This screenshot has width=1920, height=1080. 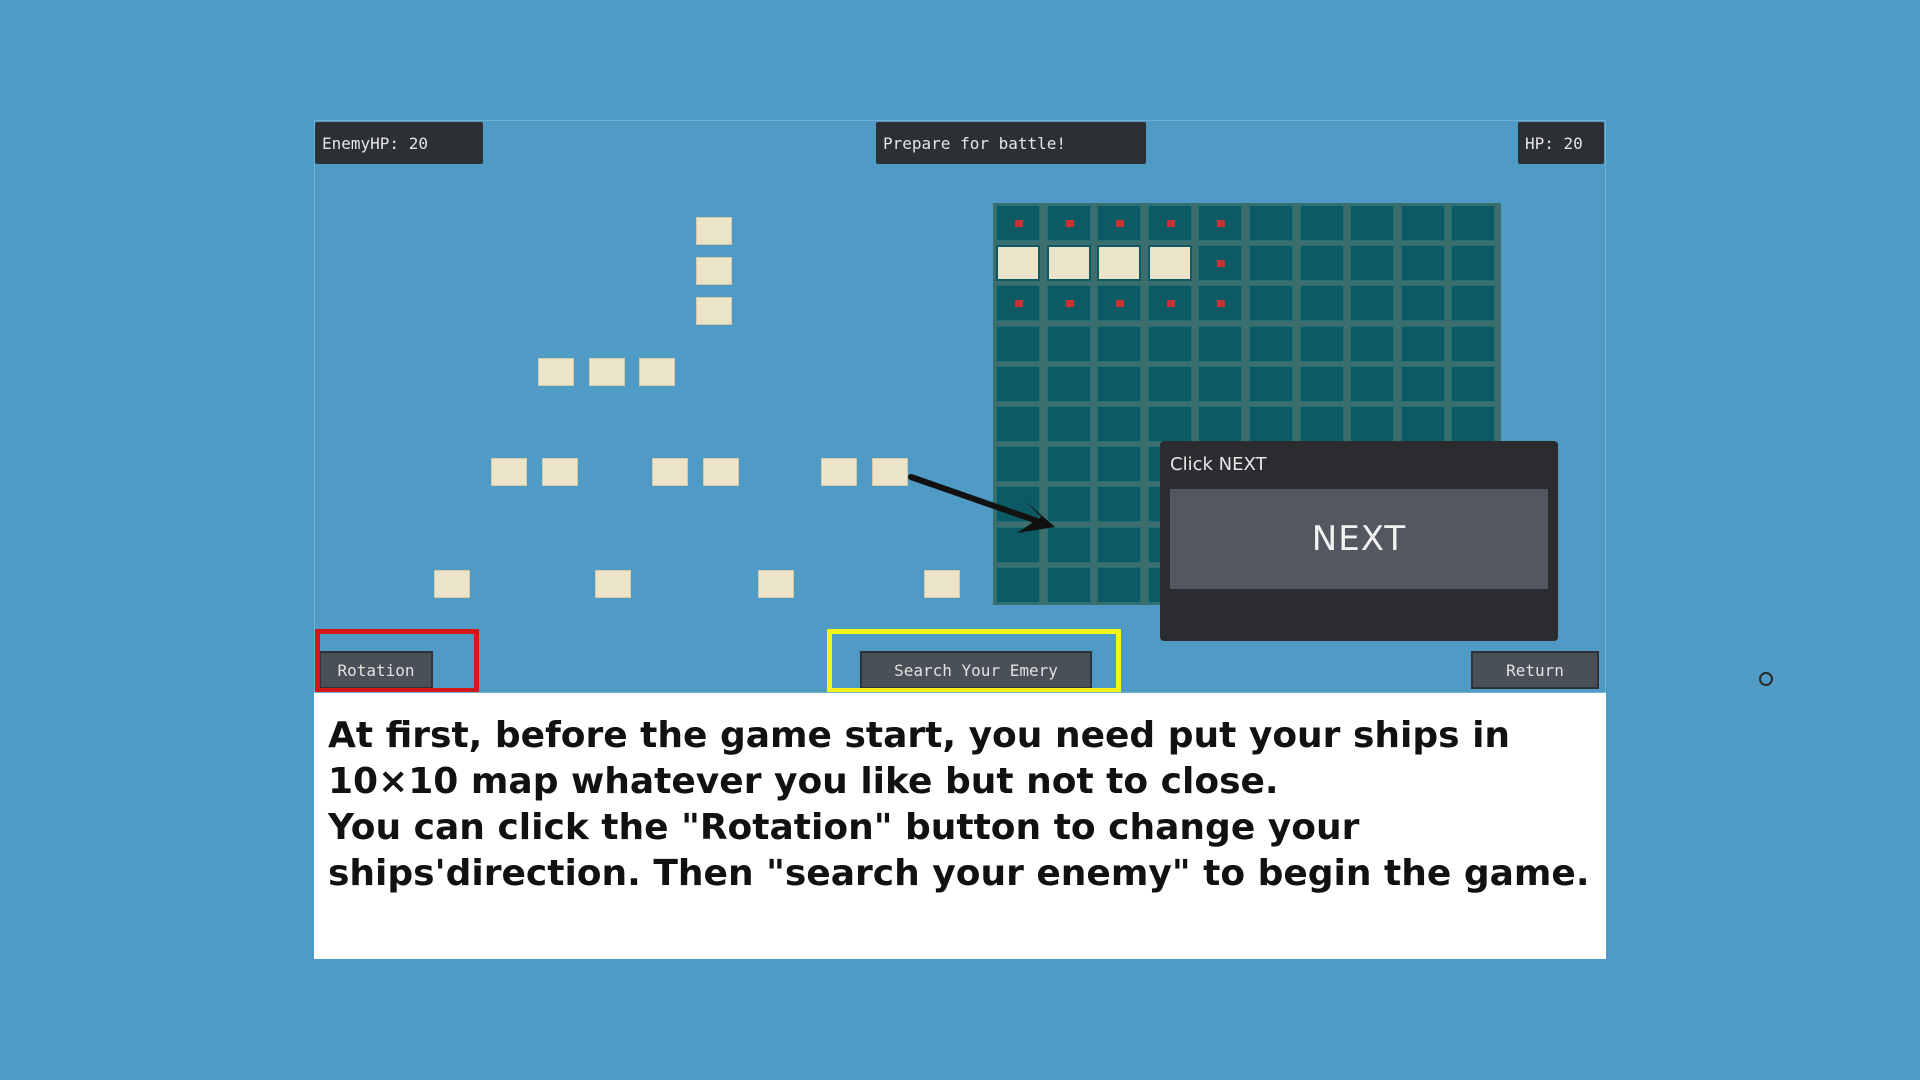 What do you see at coordinates (1535, 670) in the screenshot?
I see `return-button: Return` at bounding box center [1535, 670].